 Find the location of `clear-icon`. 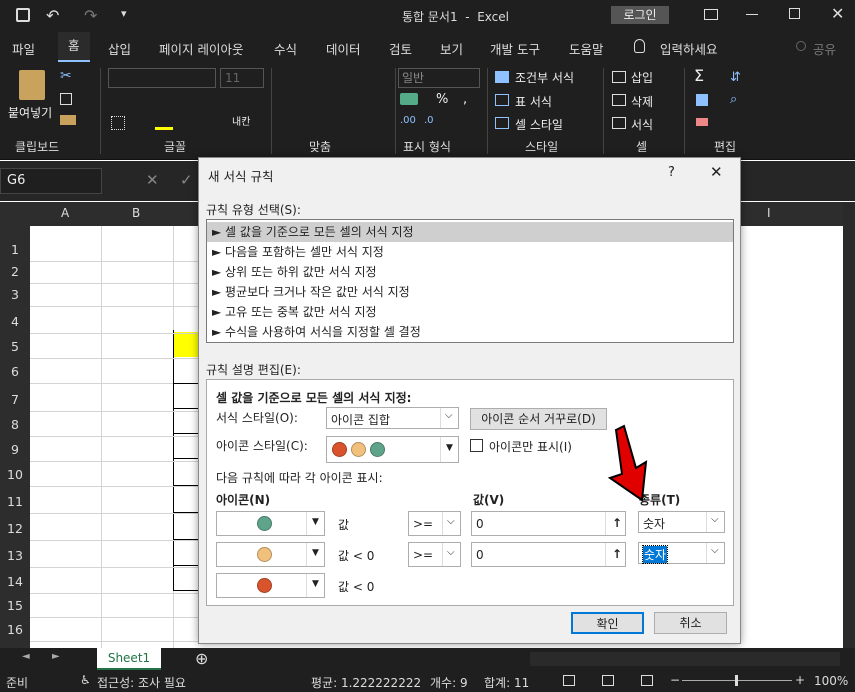

clear-icon is located at coordinates (702, 122).